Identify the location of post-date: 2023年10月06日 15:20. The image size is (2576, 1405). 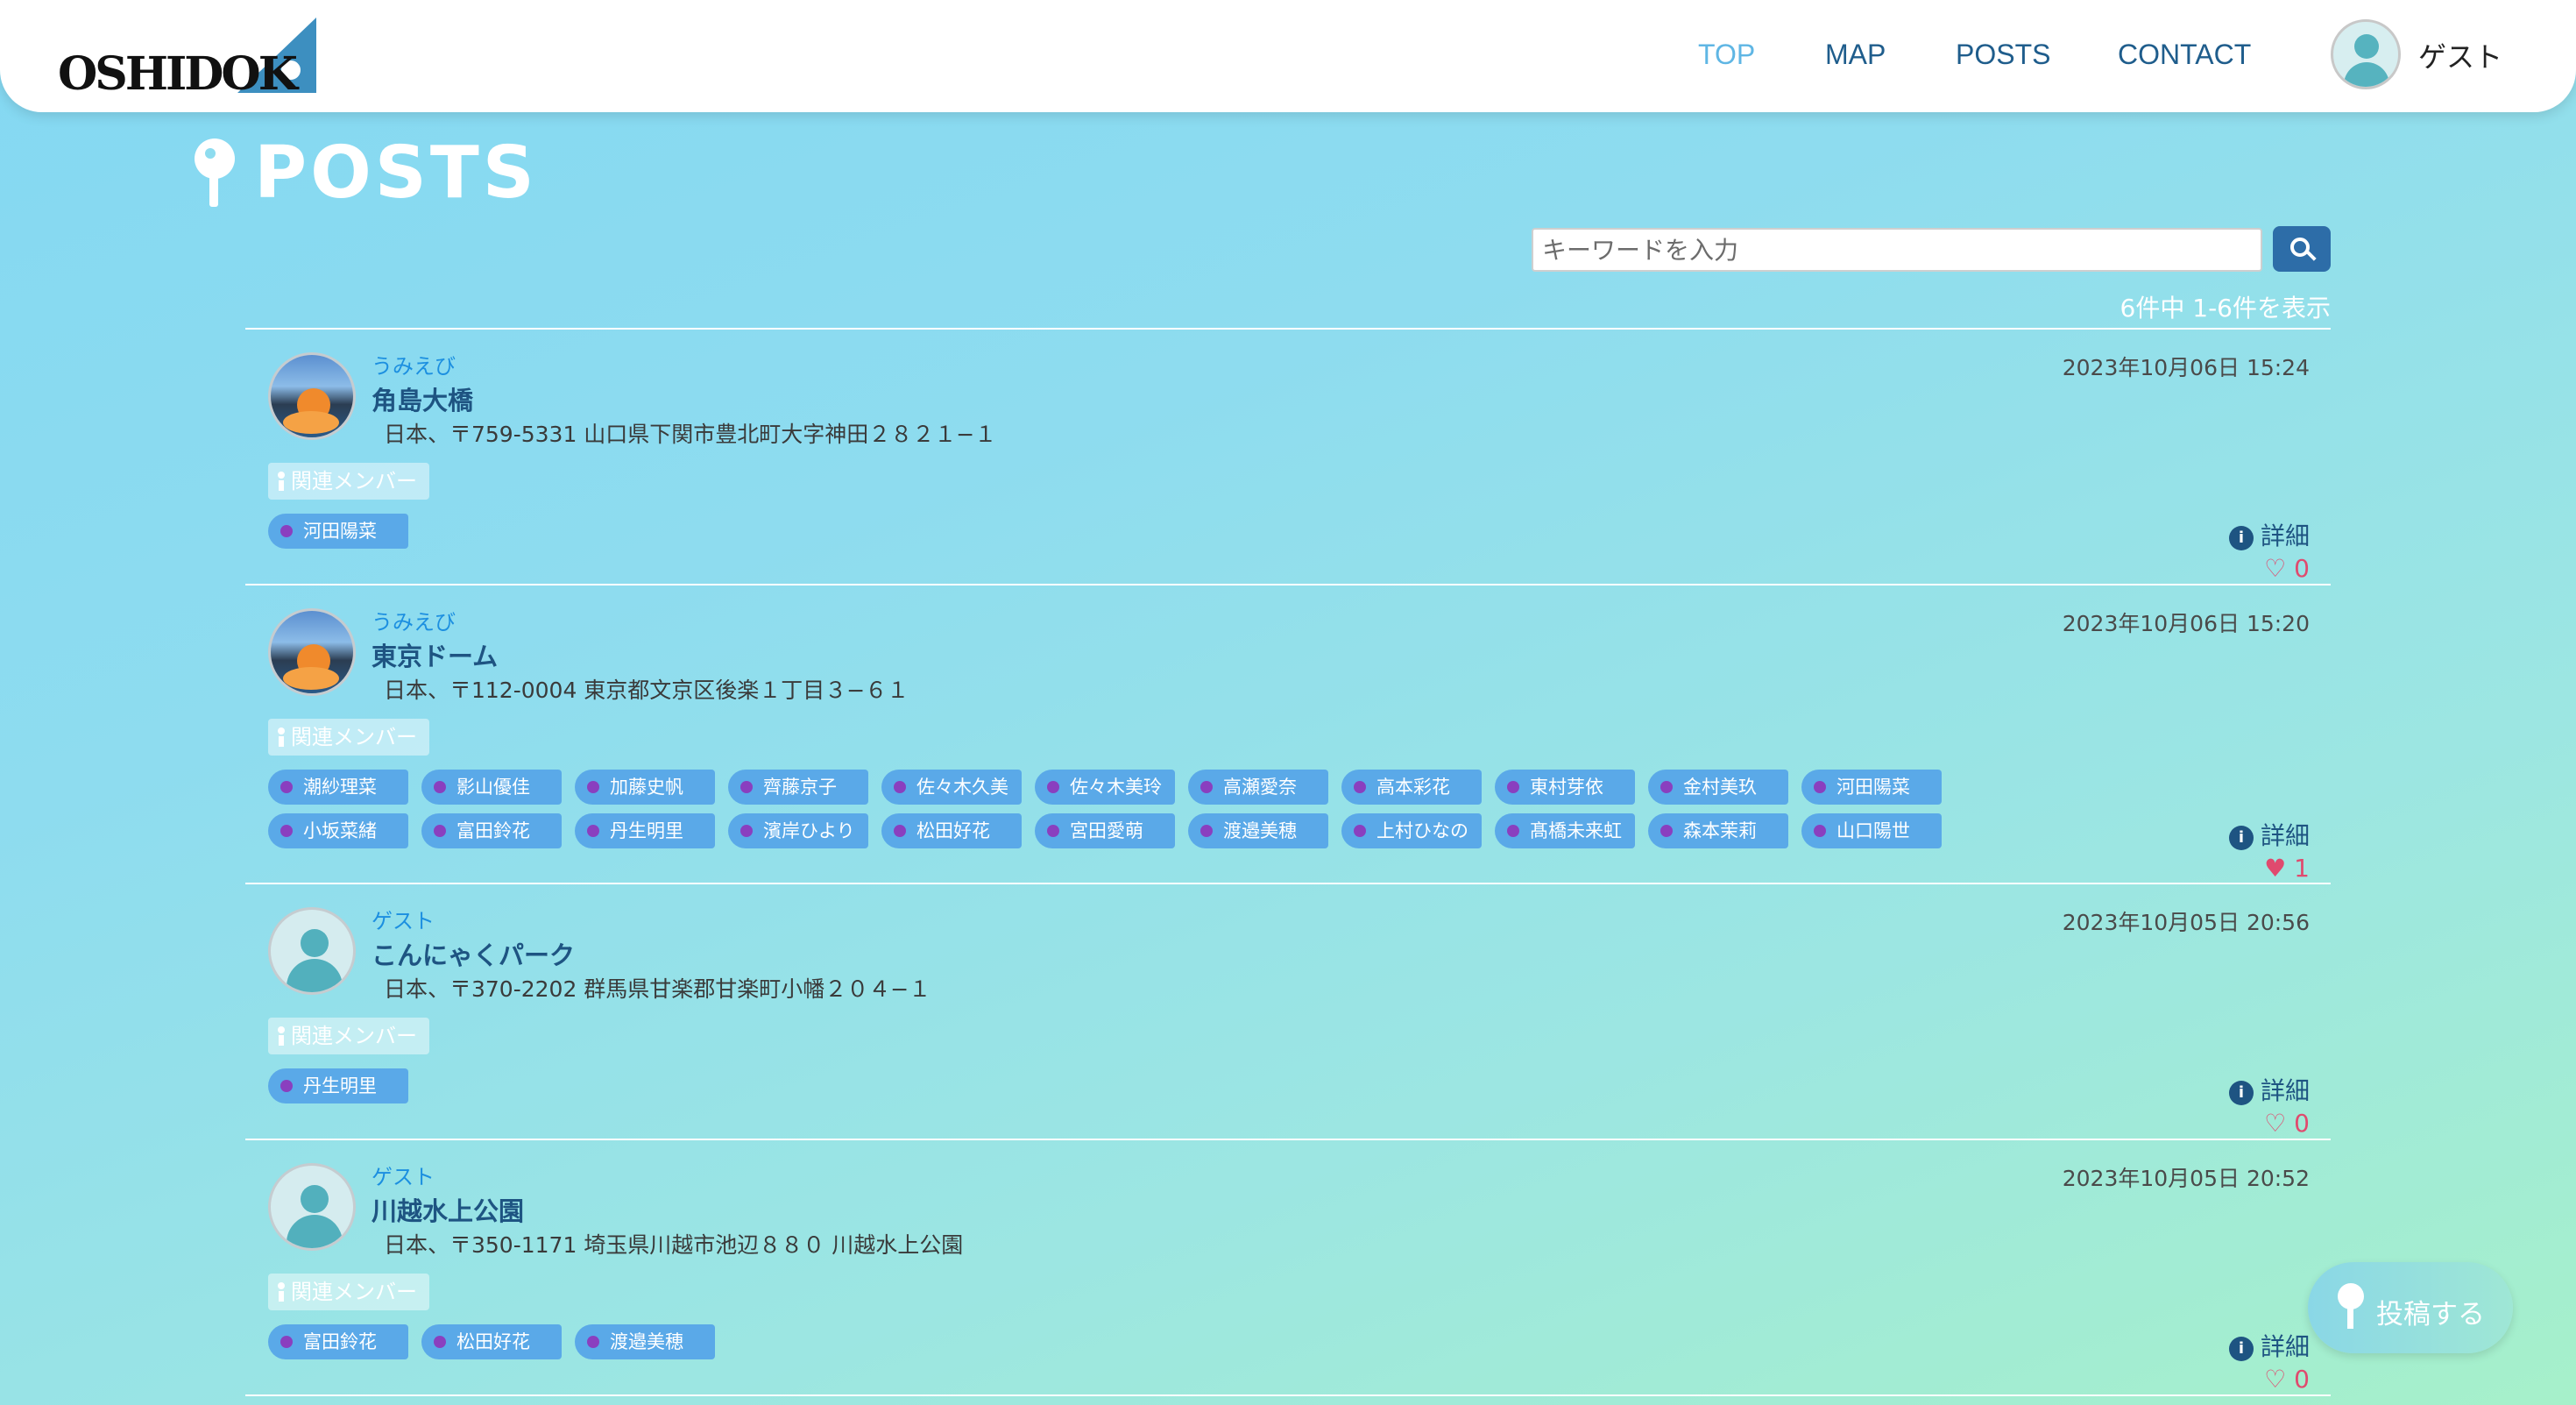
(2186, 623).